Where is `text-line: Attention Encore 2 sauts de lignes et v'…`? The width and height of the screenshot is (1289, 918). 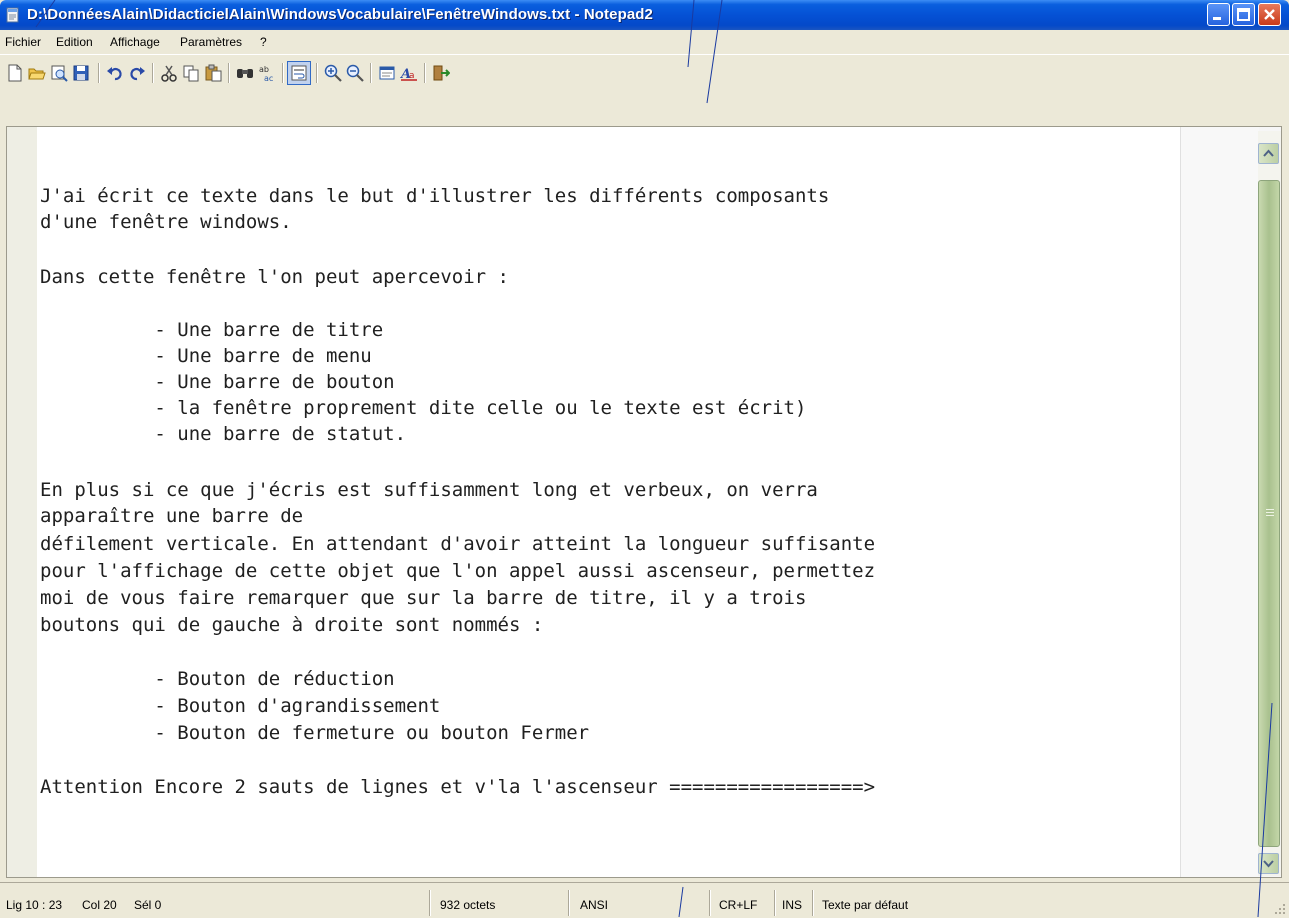
text-line: Attention Encore 2 sauts de lignes et v'… is located at coordinates (458, 787).